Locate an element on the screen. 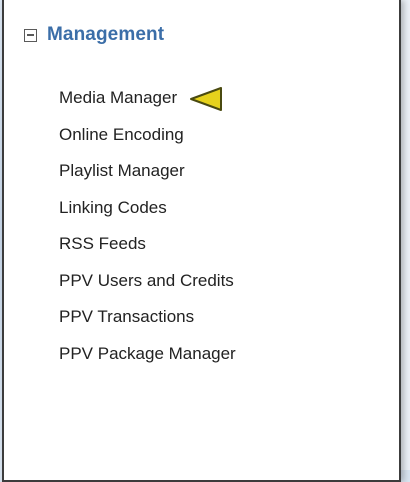  section-title: Management is located at coordinates (105, 35).